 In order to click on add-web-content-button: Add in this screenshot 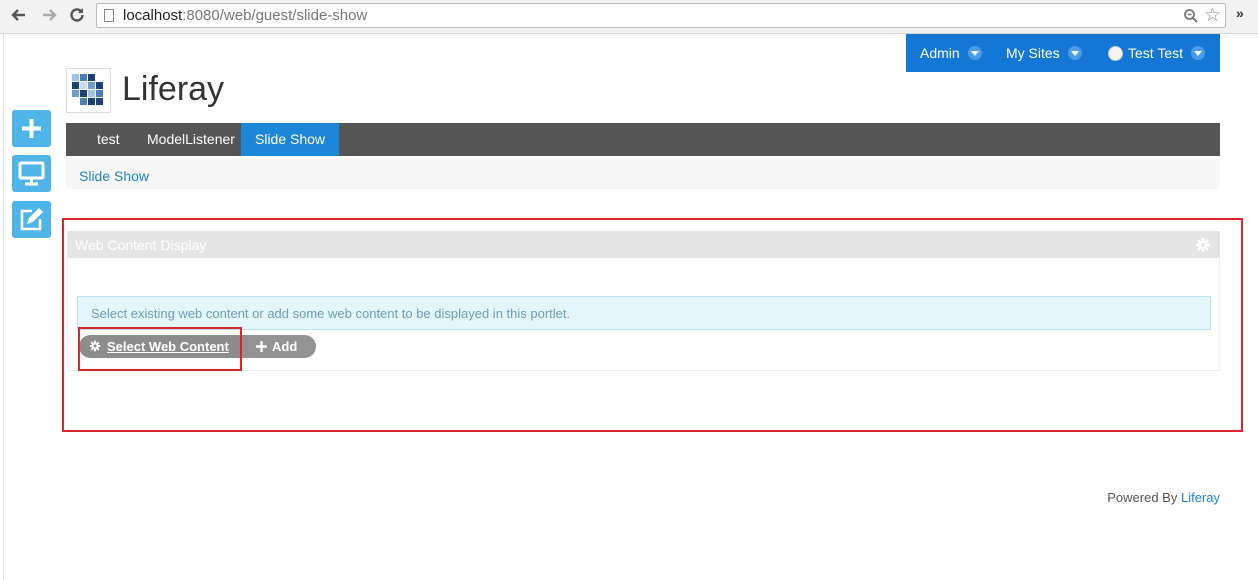, I will do `click(279, 346)`.